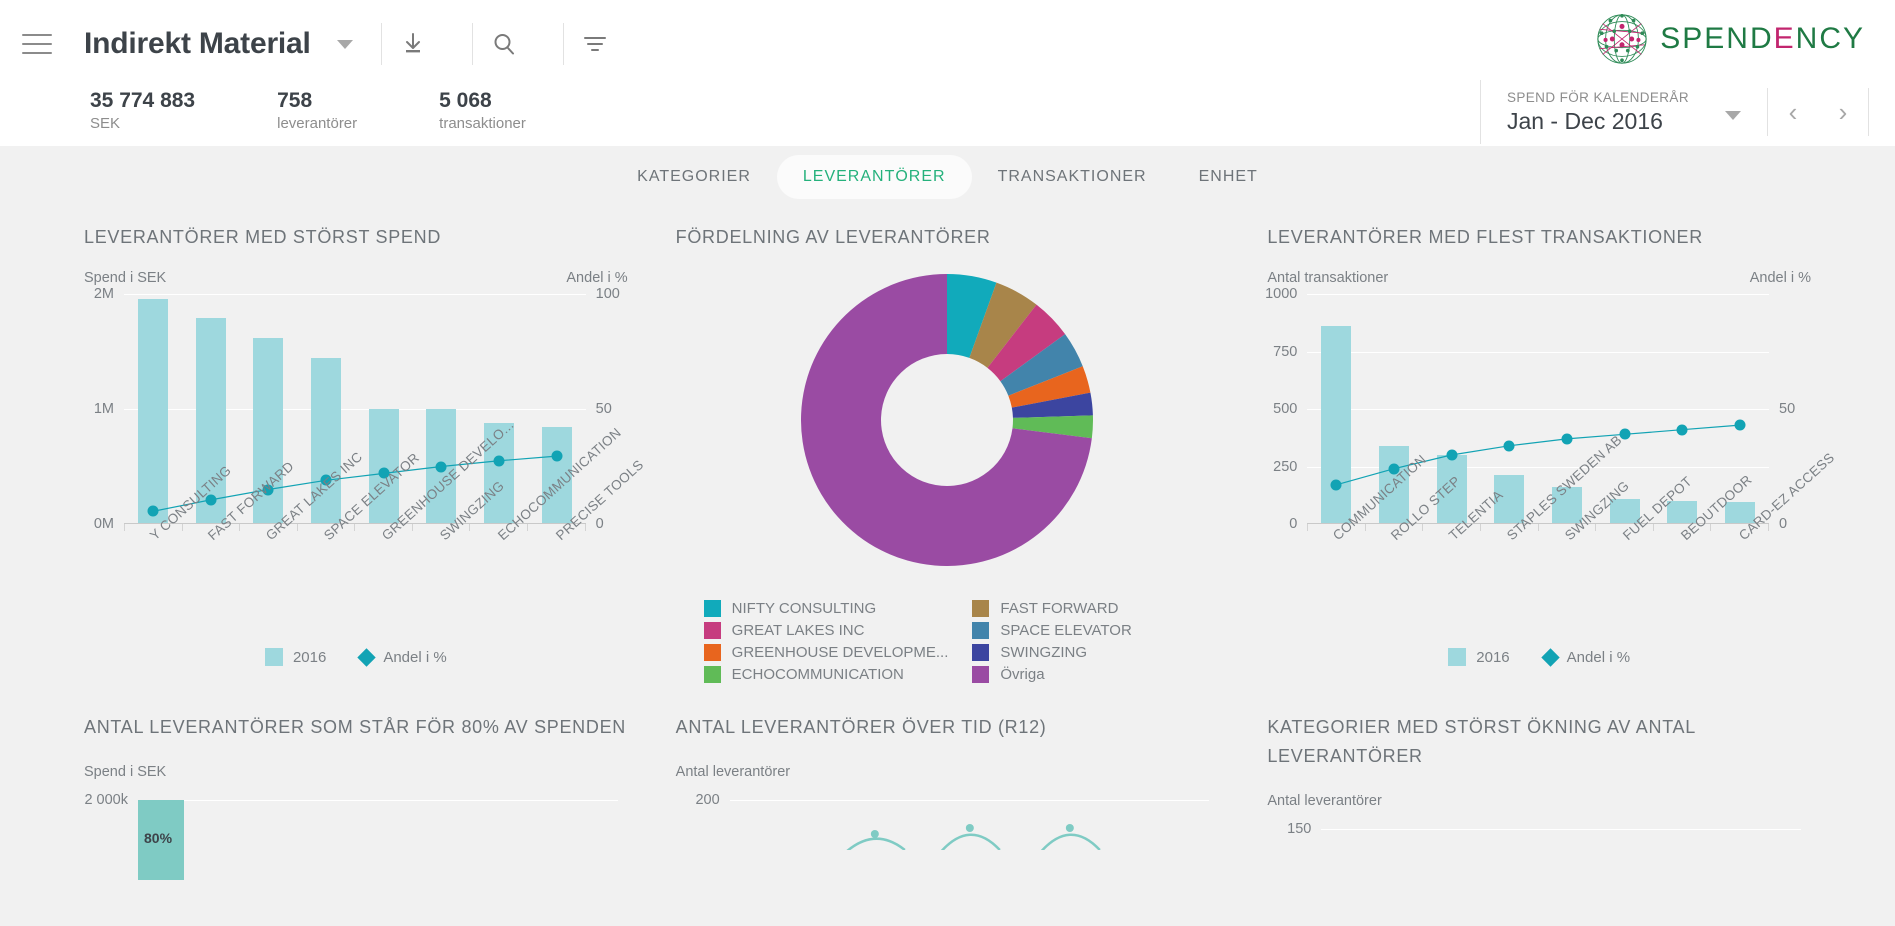  I want to click on brand-logo: SPENDENCY, so click(1729, 39).